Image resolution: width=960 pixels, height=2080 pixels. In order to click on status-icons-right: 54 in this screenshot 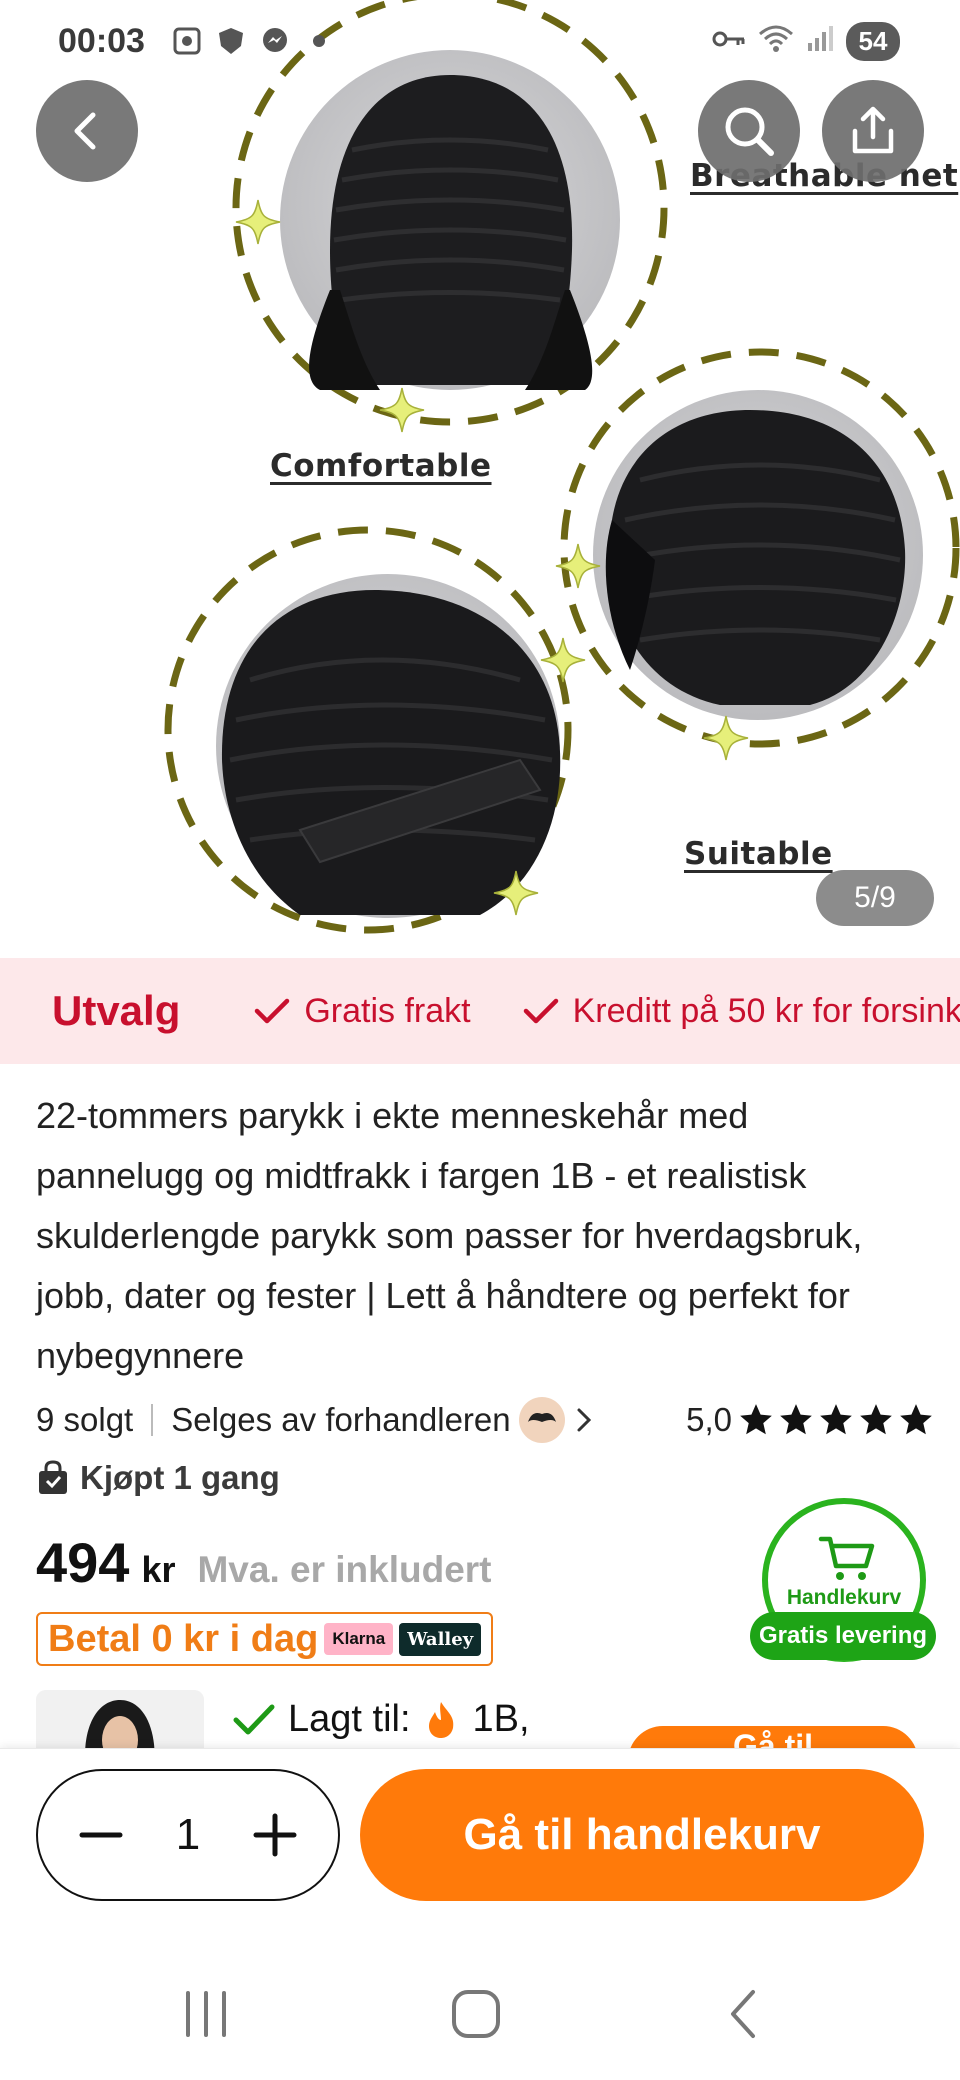, I will do `click(806, 41)`.